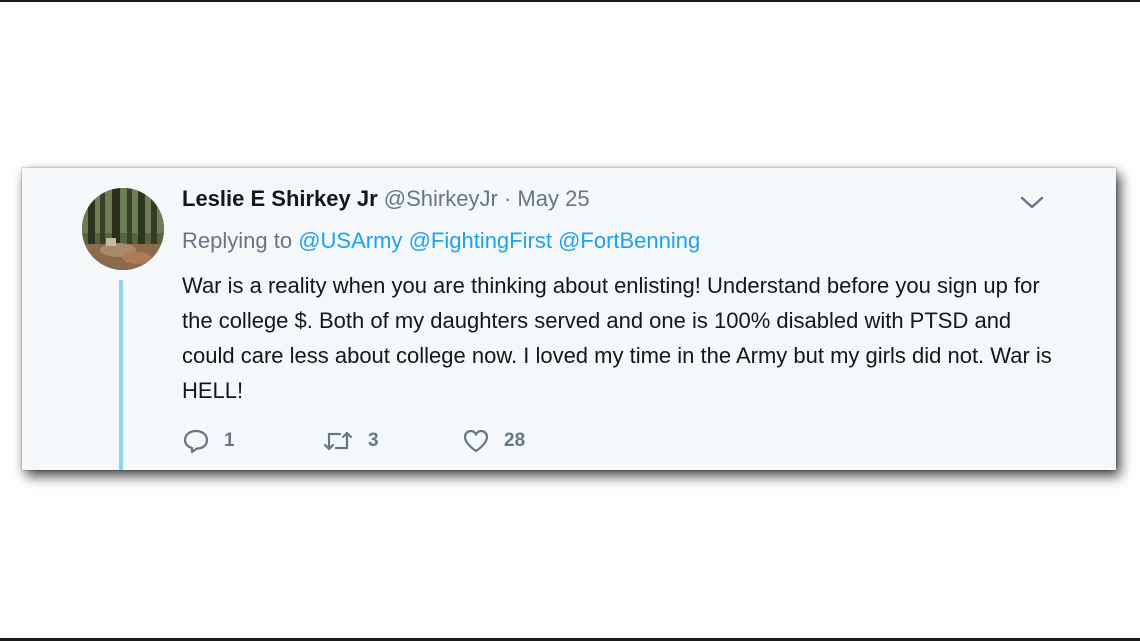  I want to click on like-count: 28, so click(515, 440).